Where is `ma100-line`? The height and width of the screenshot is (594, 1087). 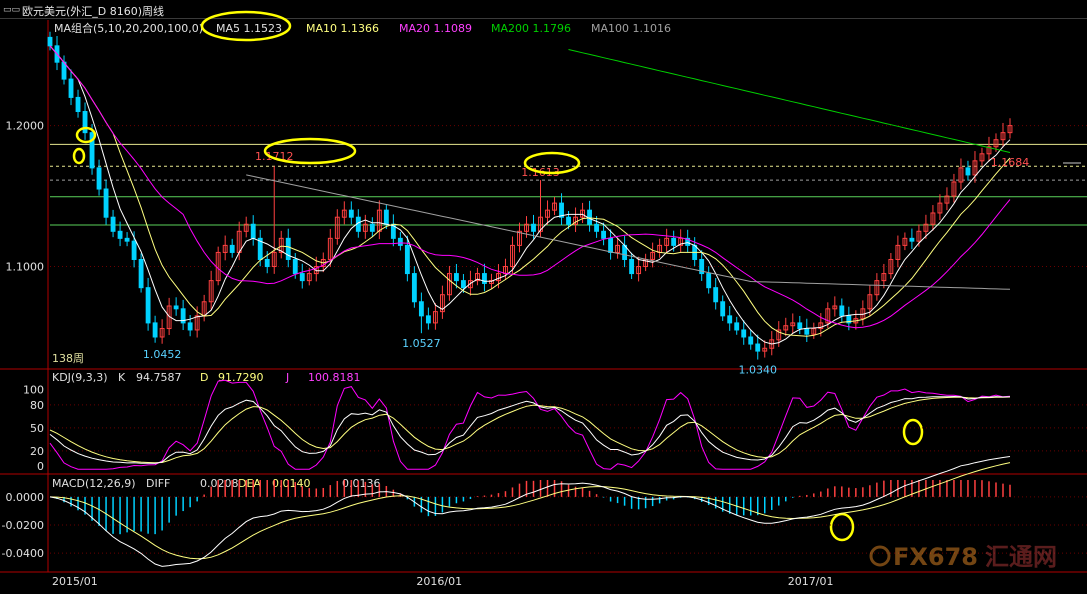
ma100-line is located at coordinates (628, 232).